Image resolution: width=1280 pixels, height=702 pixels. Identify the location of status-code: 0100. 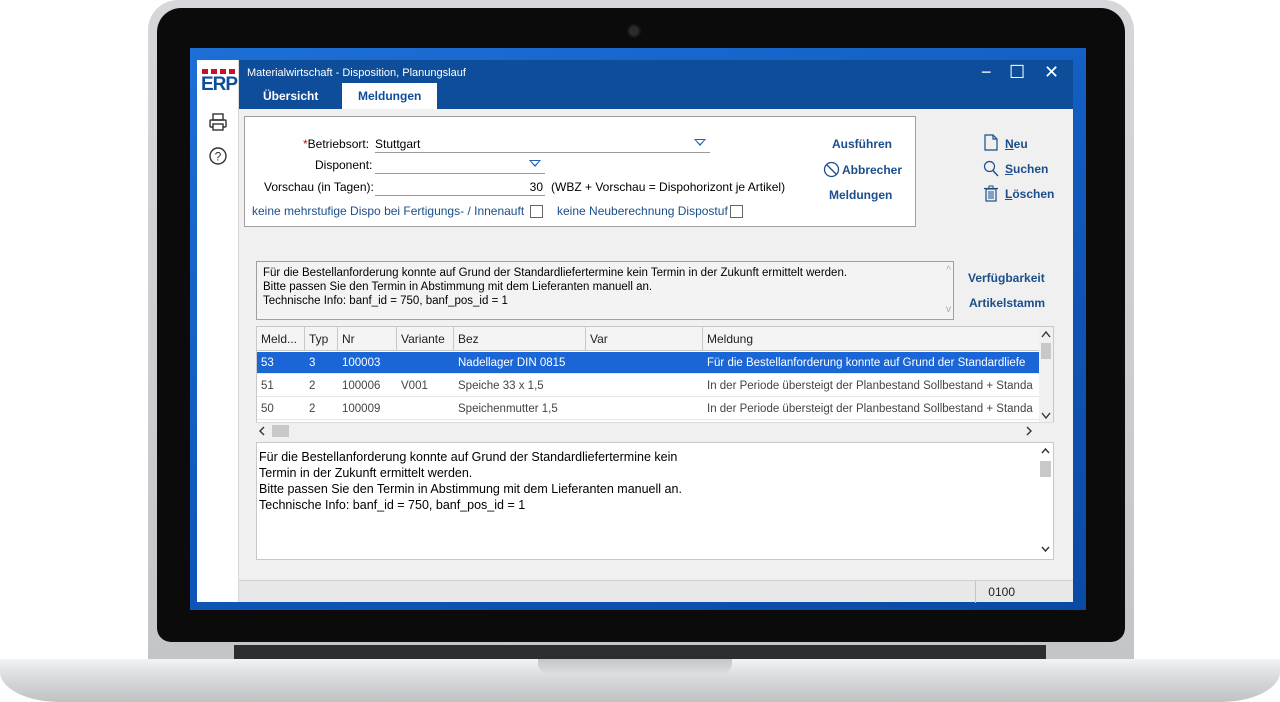
(1001, 592).